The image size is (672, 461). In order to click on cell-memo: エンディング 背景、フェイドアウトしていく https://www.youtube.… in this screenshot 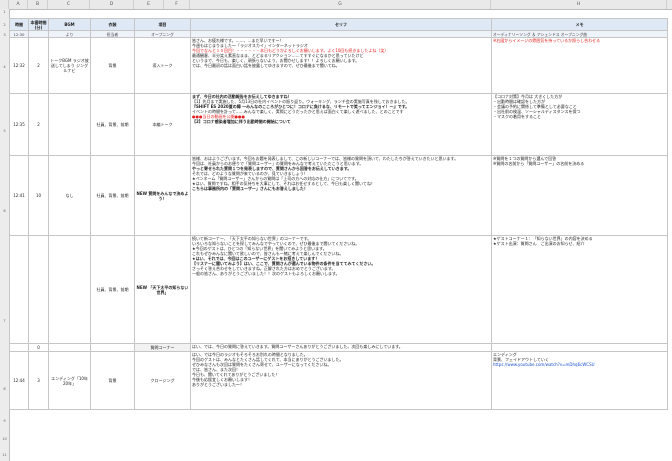, I will do `click(579, 380)`.